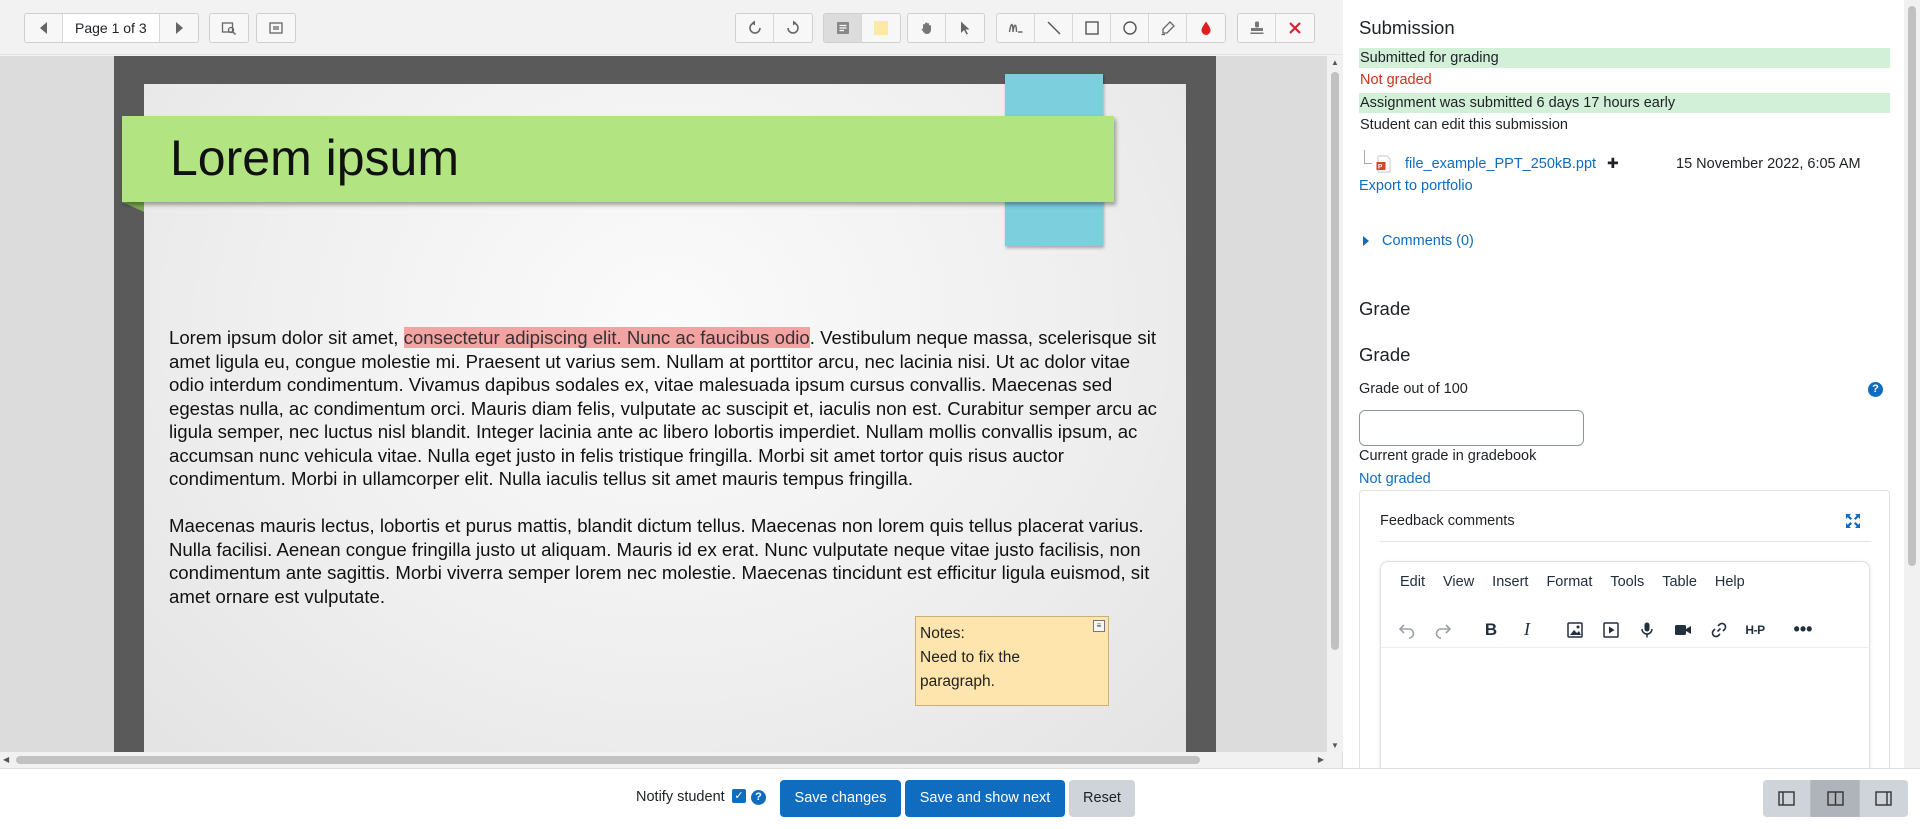 The image size is (1920, 829). What do you see at coordinates (1755, 630) in the screenshot?
I see `h5p-icon: H-P` at bounding box center [1755, 630].